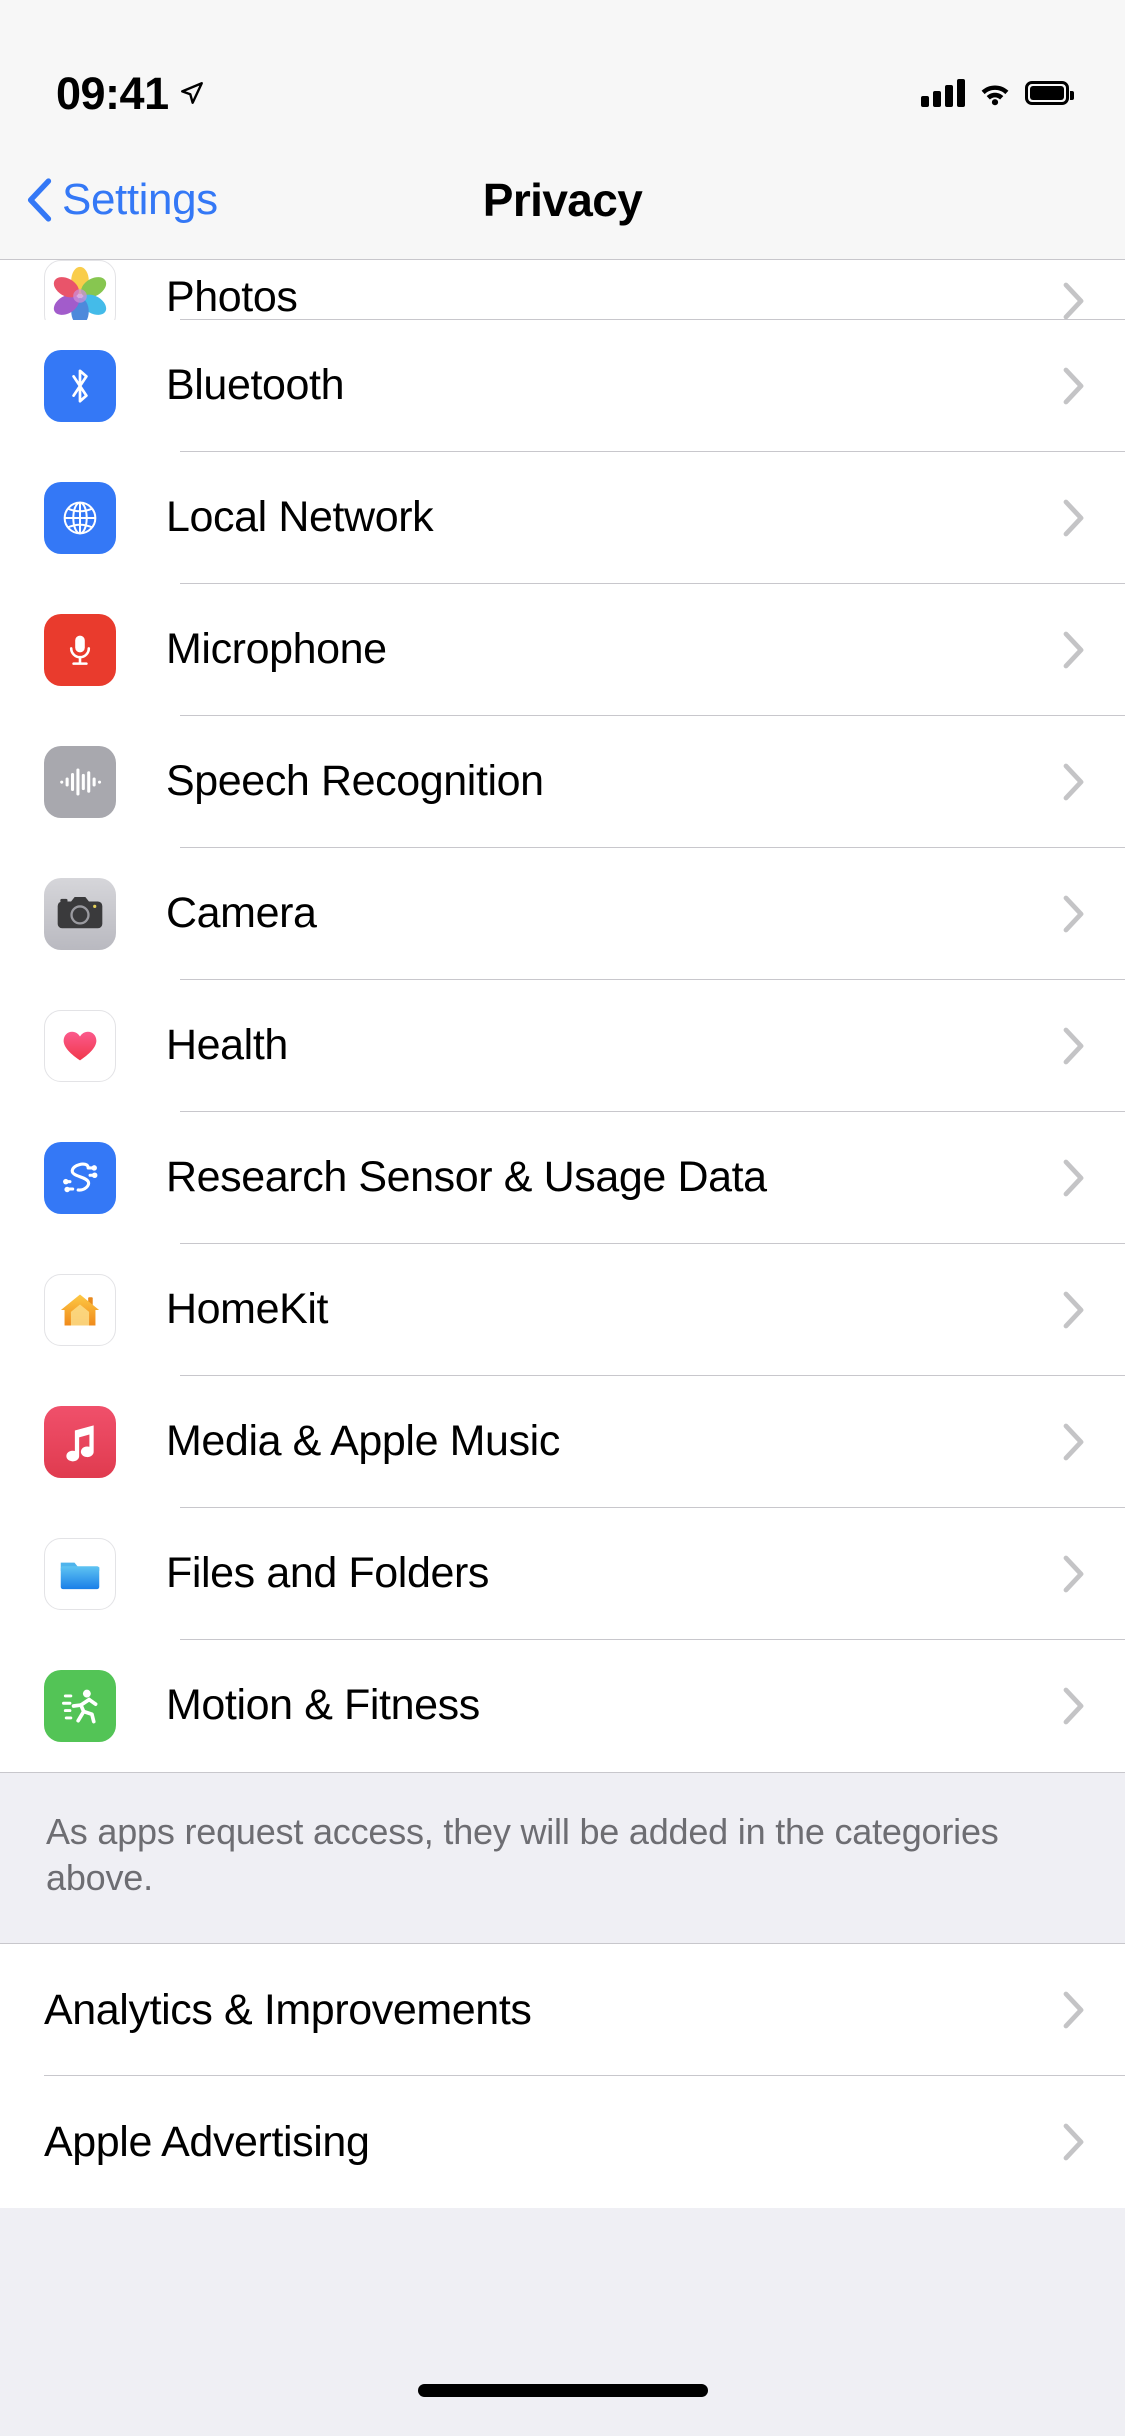 The width and height of the screenshot is (1125, 2436). What do you see at coordinates (323, 1705) in the screenshot?
I see `row-label: Motion & Fitness` at bounding box center [323, 1705].